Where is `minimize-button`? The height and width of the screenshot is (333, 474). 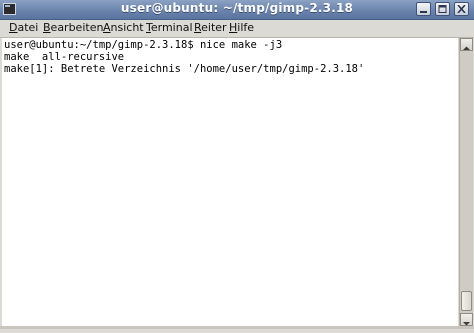 minimize-button is located at coordinates (423, 9).